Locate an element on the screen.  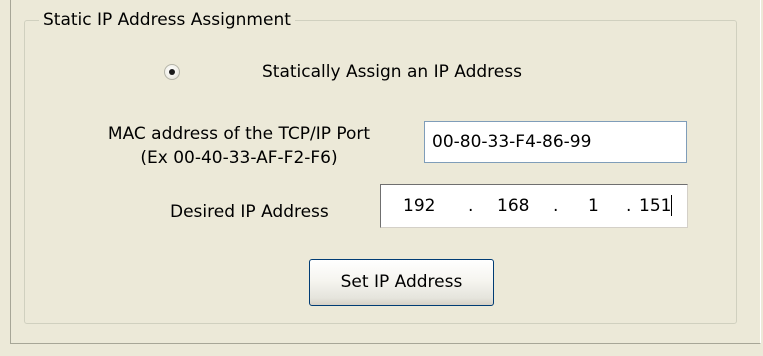
radio-selected-dot is located at coordinates (172, 72).